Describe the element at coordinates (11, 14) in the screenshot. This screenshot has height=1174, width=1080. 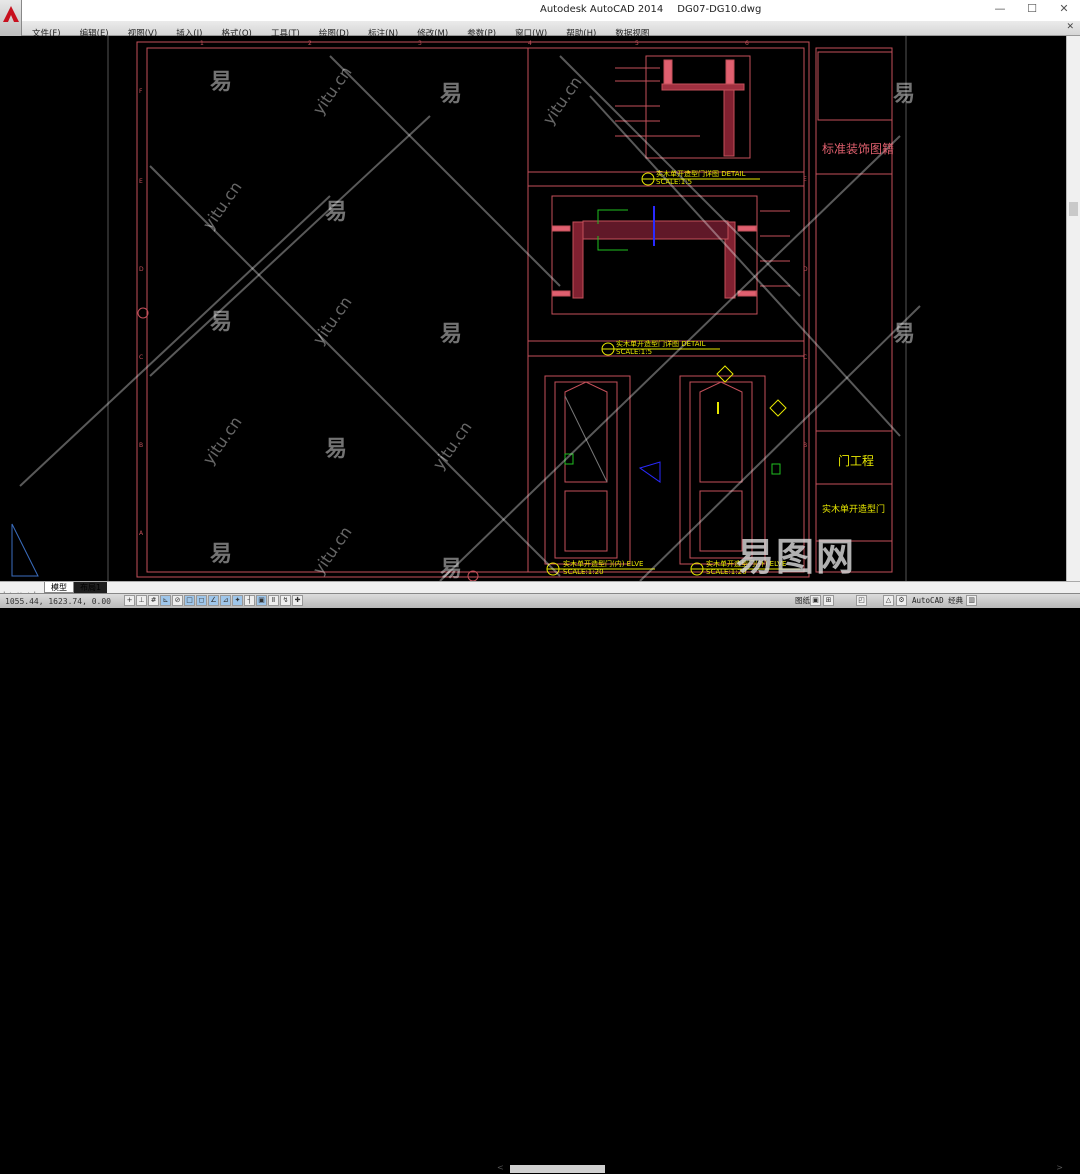
I see `autocad-logo-icon` at that location.